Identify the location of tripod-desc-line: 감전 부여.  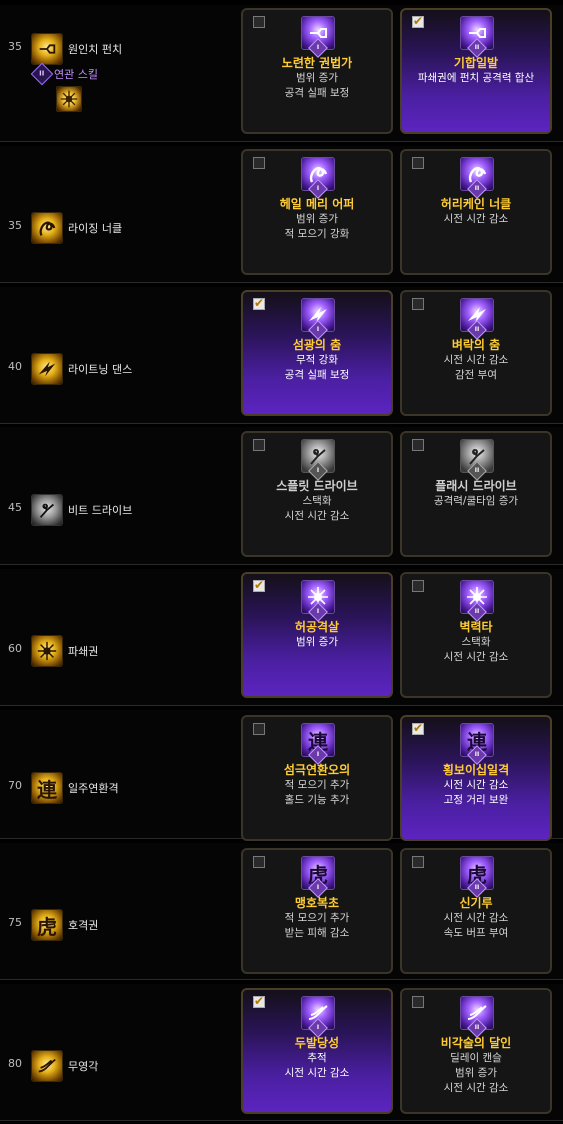
(476, 375).